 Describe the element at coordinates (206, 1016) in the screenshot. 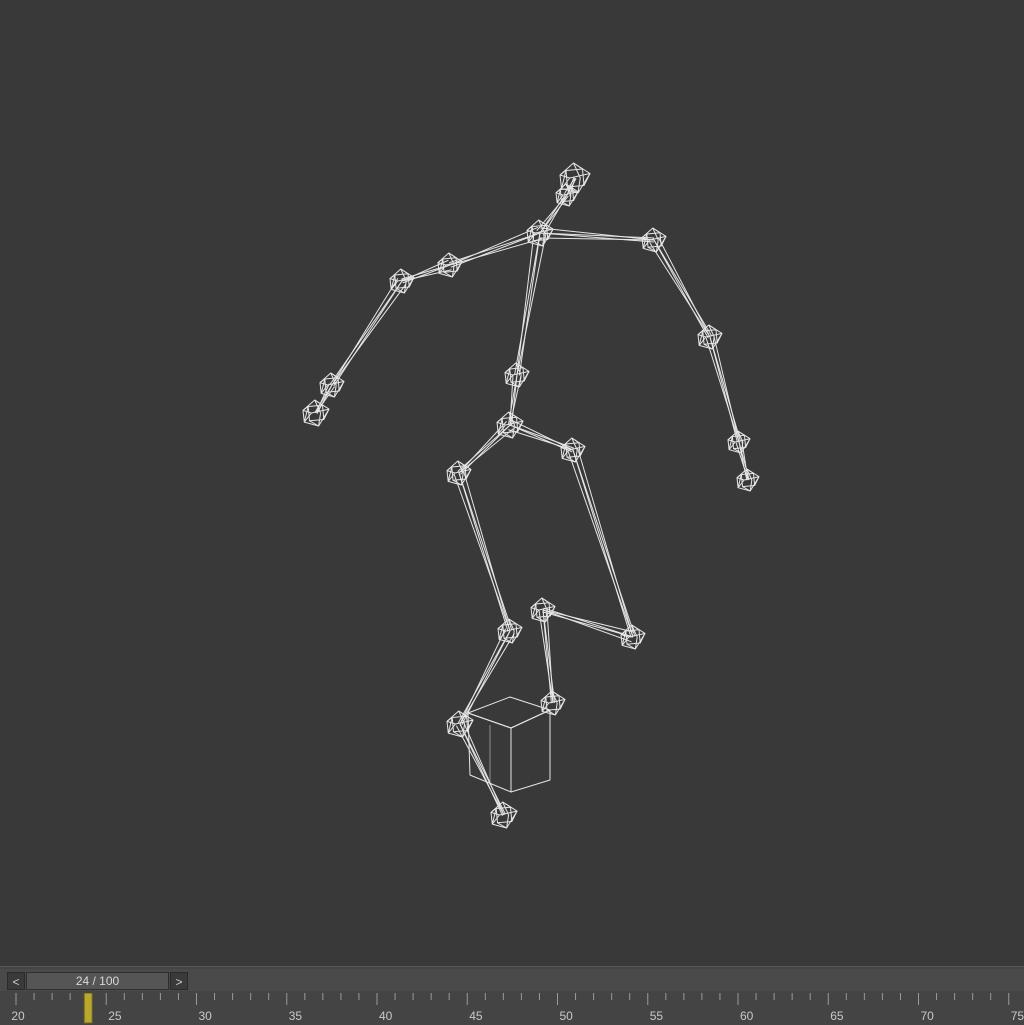

I see `ruler-label: 30` at that location.